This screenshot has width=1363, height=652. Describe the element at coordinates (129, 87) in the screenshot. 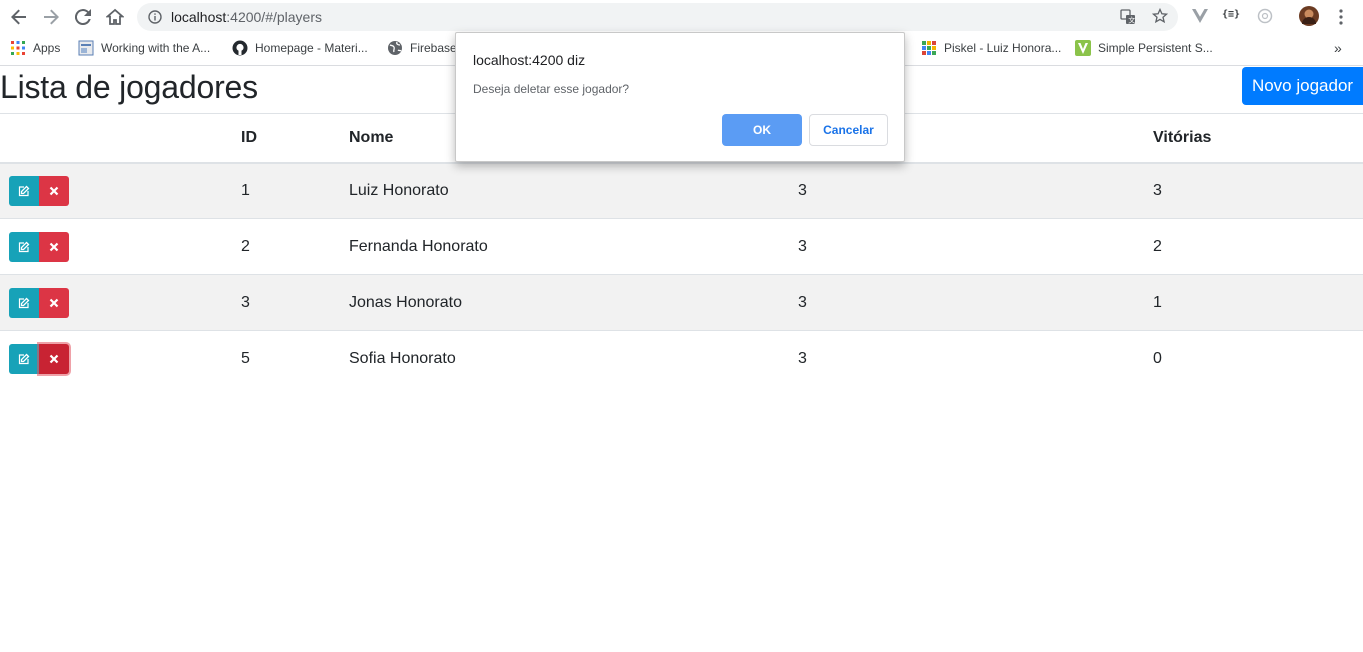

I see `page-title: Lista de jogadores` at that location.